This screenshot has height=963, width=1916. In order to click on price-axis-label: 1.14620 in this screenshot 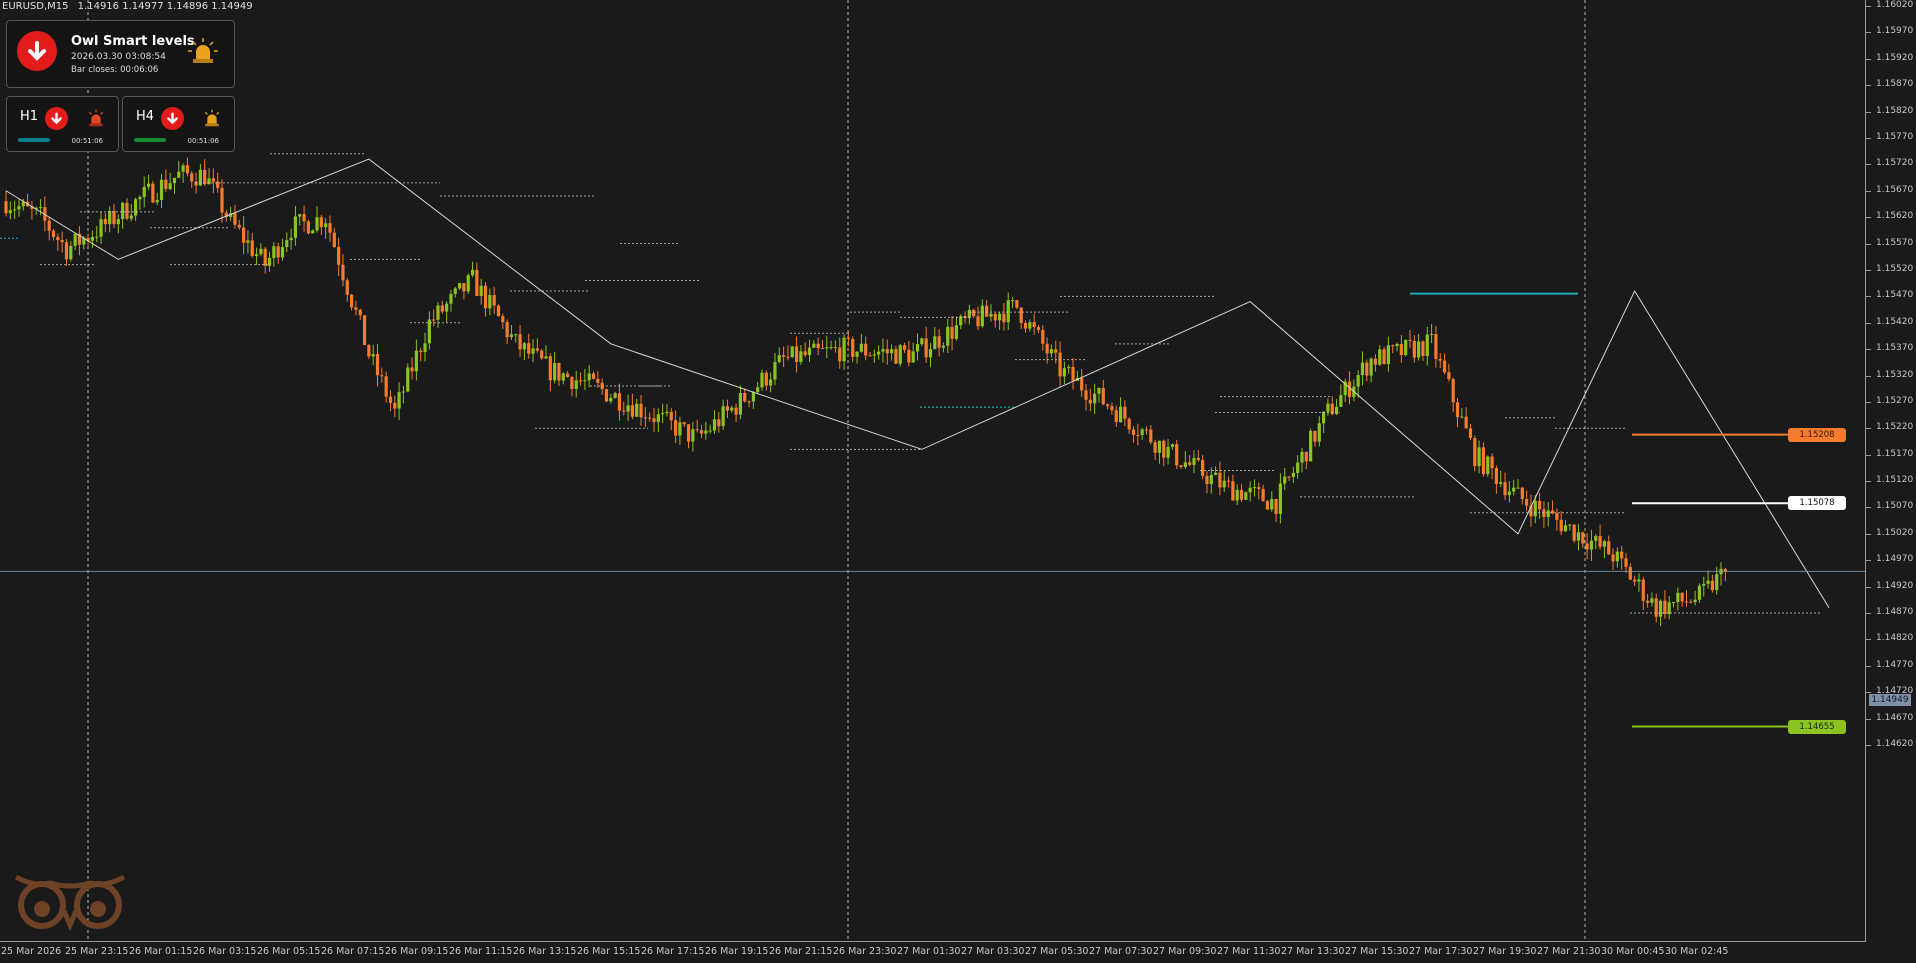, I will do `click(1895, 744)`.